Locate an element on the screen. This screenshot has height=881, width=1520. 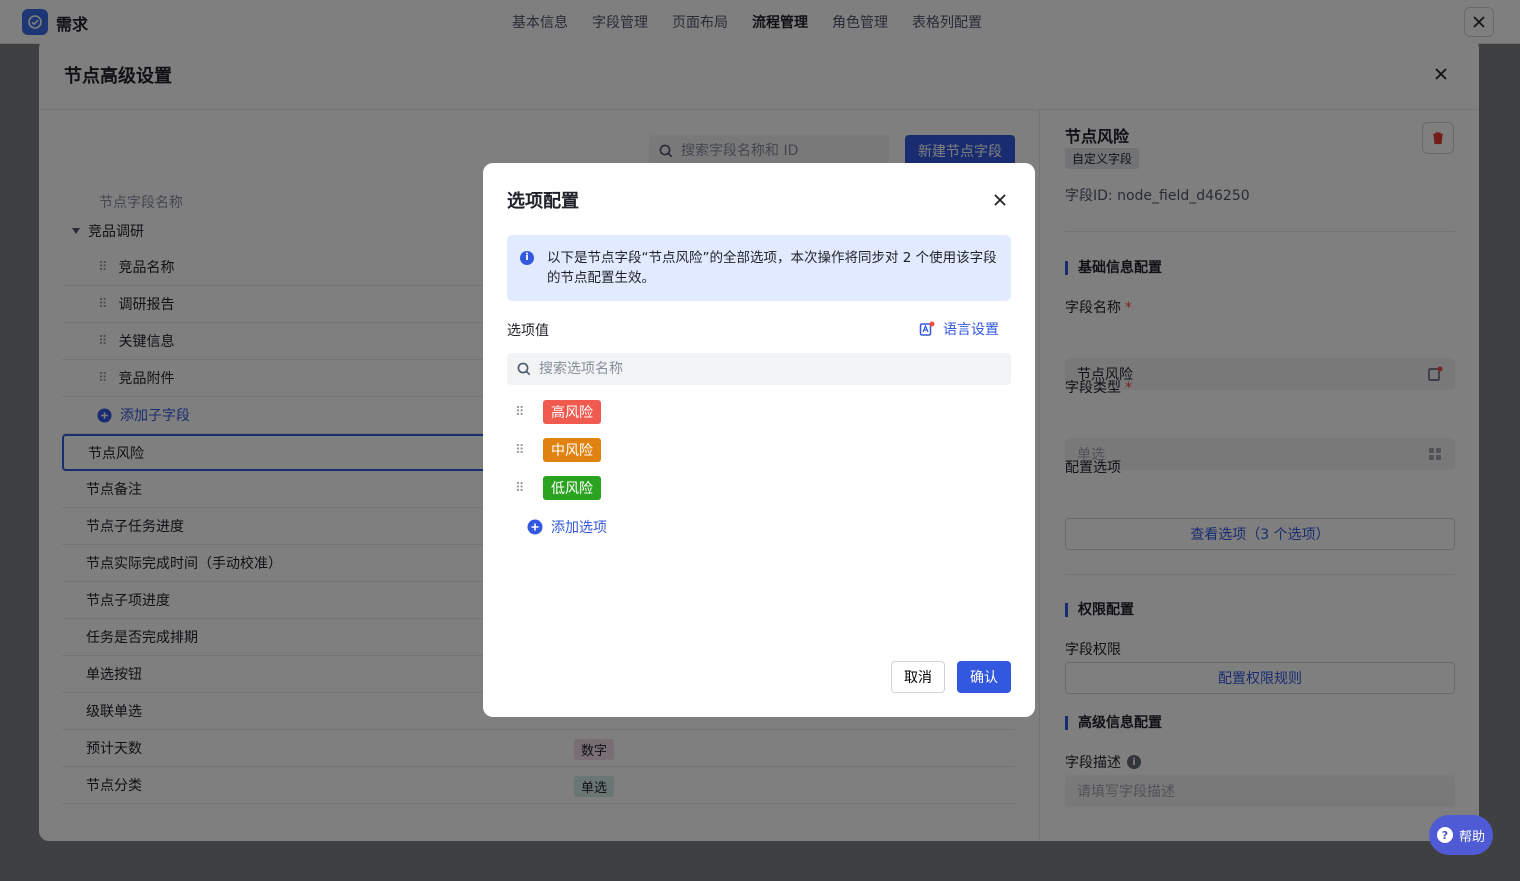
option-row: ⠿ 高风险 is located at coordinates (558, 412).